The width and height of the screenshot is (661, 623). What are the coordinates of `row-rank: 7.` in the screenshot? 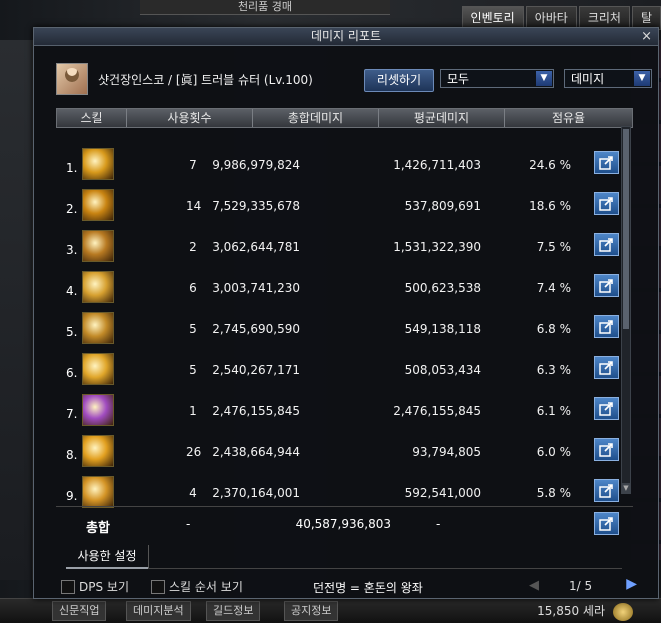 It's located at (72, 414).